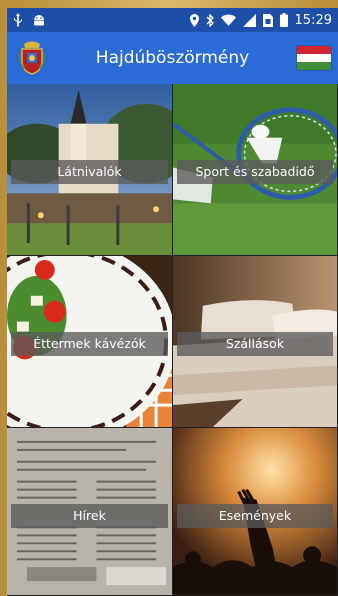 This screenshot has height=596, width=338. What do you see at coordinates (18, 20) in the screenshot?
I see `usb-icon` at bounding box center [18, 20].